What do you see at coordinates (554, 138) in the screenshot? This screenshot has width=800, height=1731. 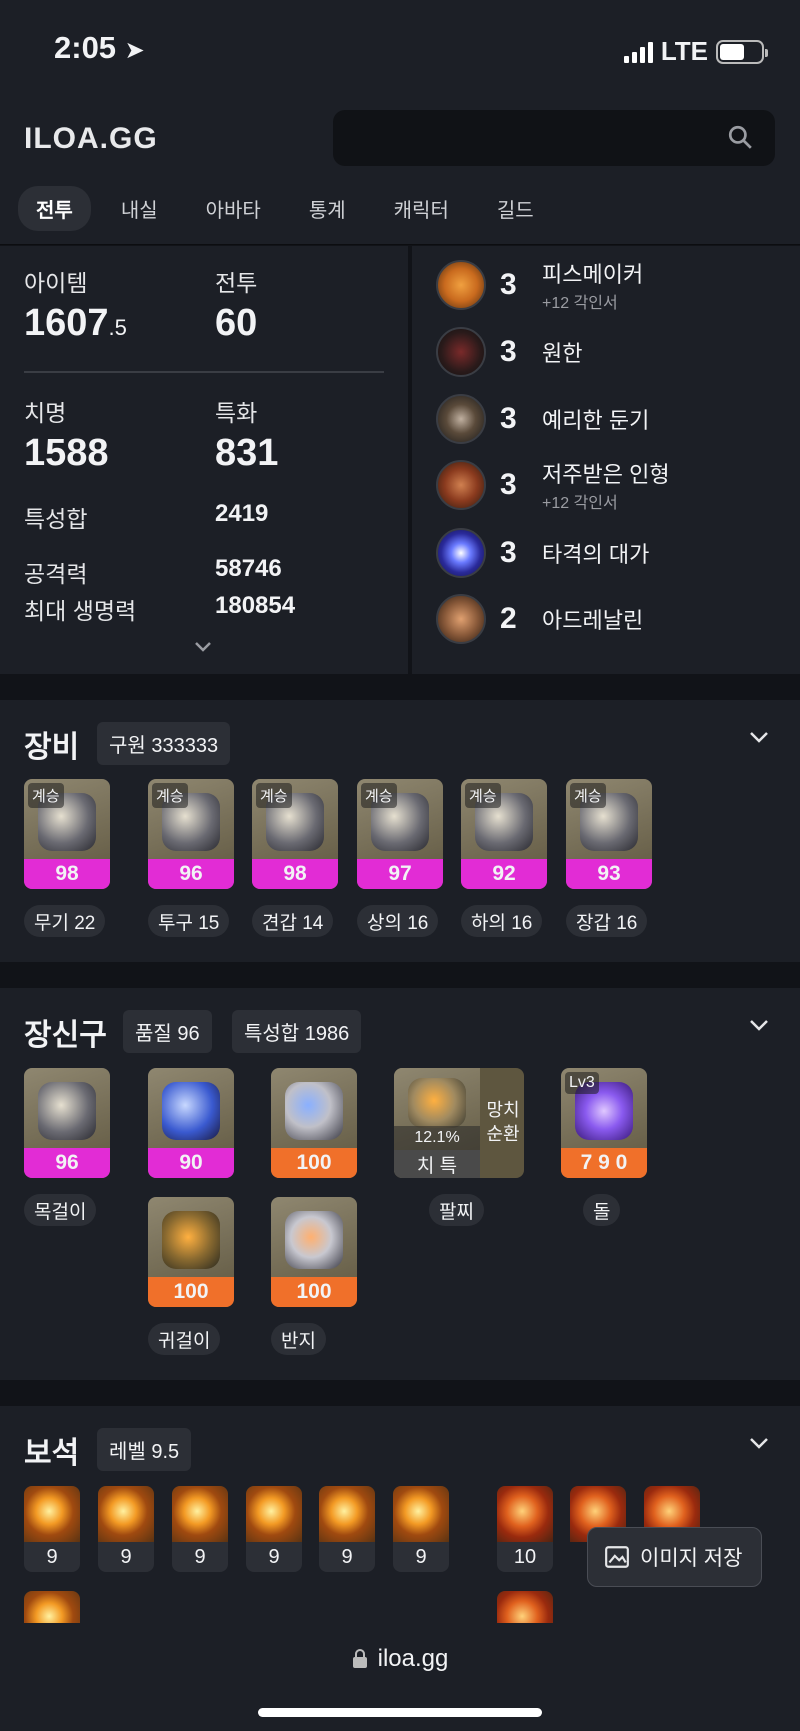 I see `search-input` at bounding box center [554, 138].